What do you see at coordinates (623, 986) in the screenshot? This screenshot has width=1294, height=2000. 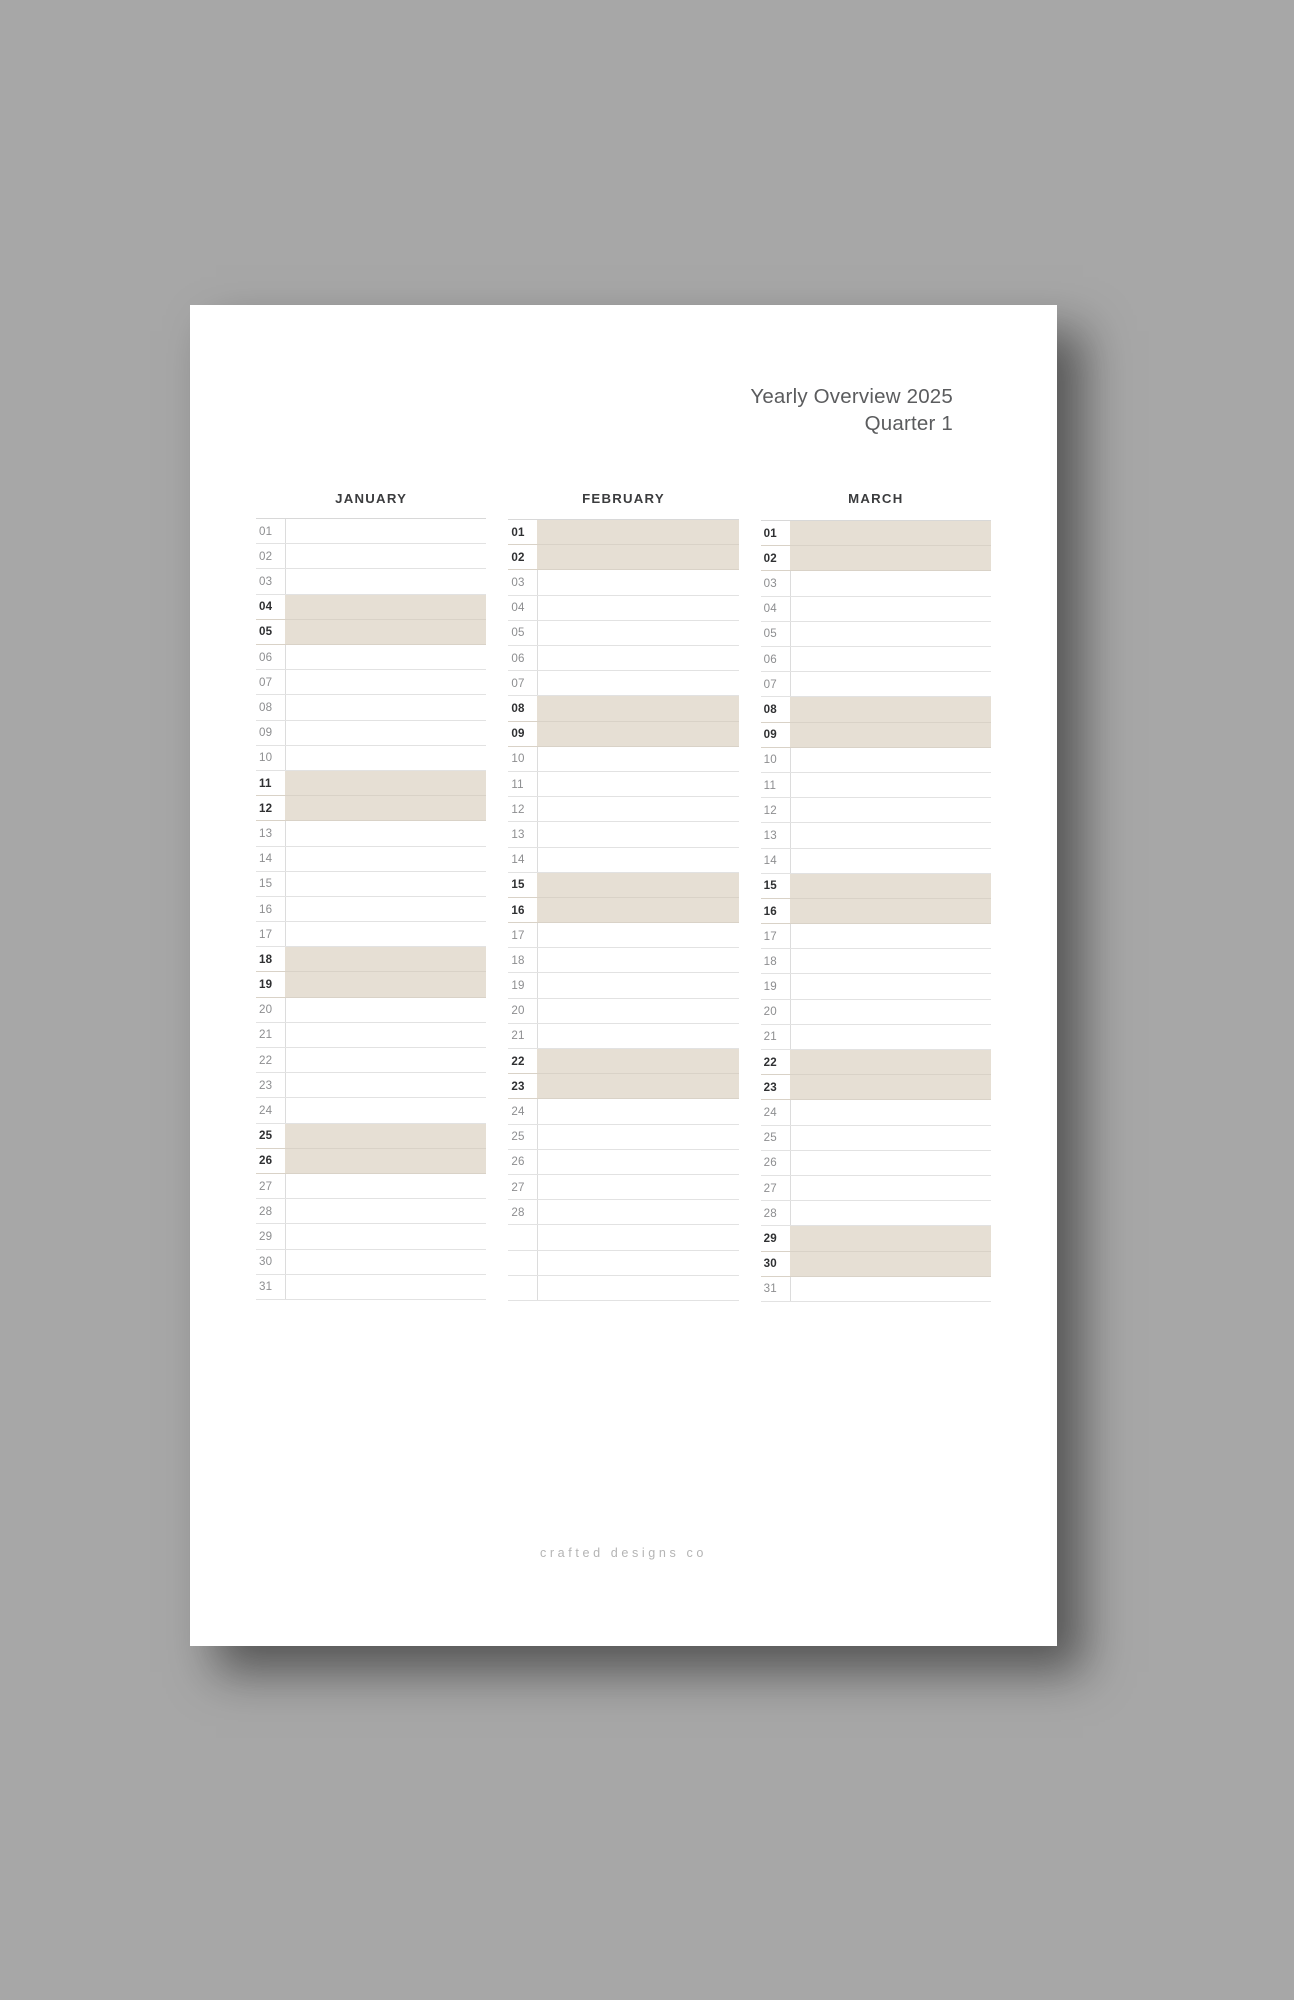 I see `day-row: 19` at bounding box center [623, 986].